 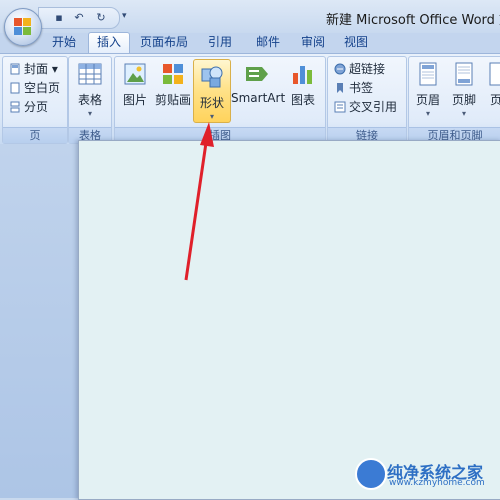 What do you see at coordinates (101, 18) in the screenshot?
I see `redo-icon: ↻` at bounding box center [101, 18].